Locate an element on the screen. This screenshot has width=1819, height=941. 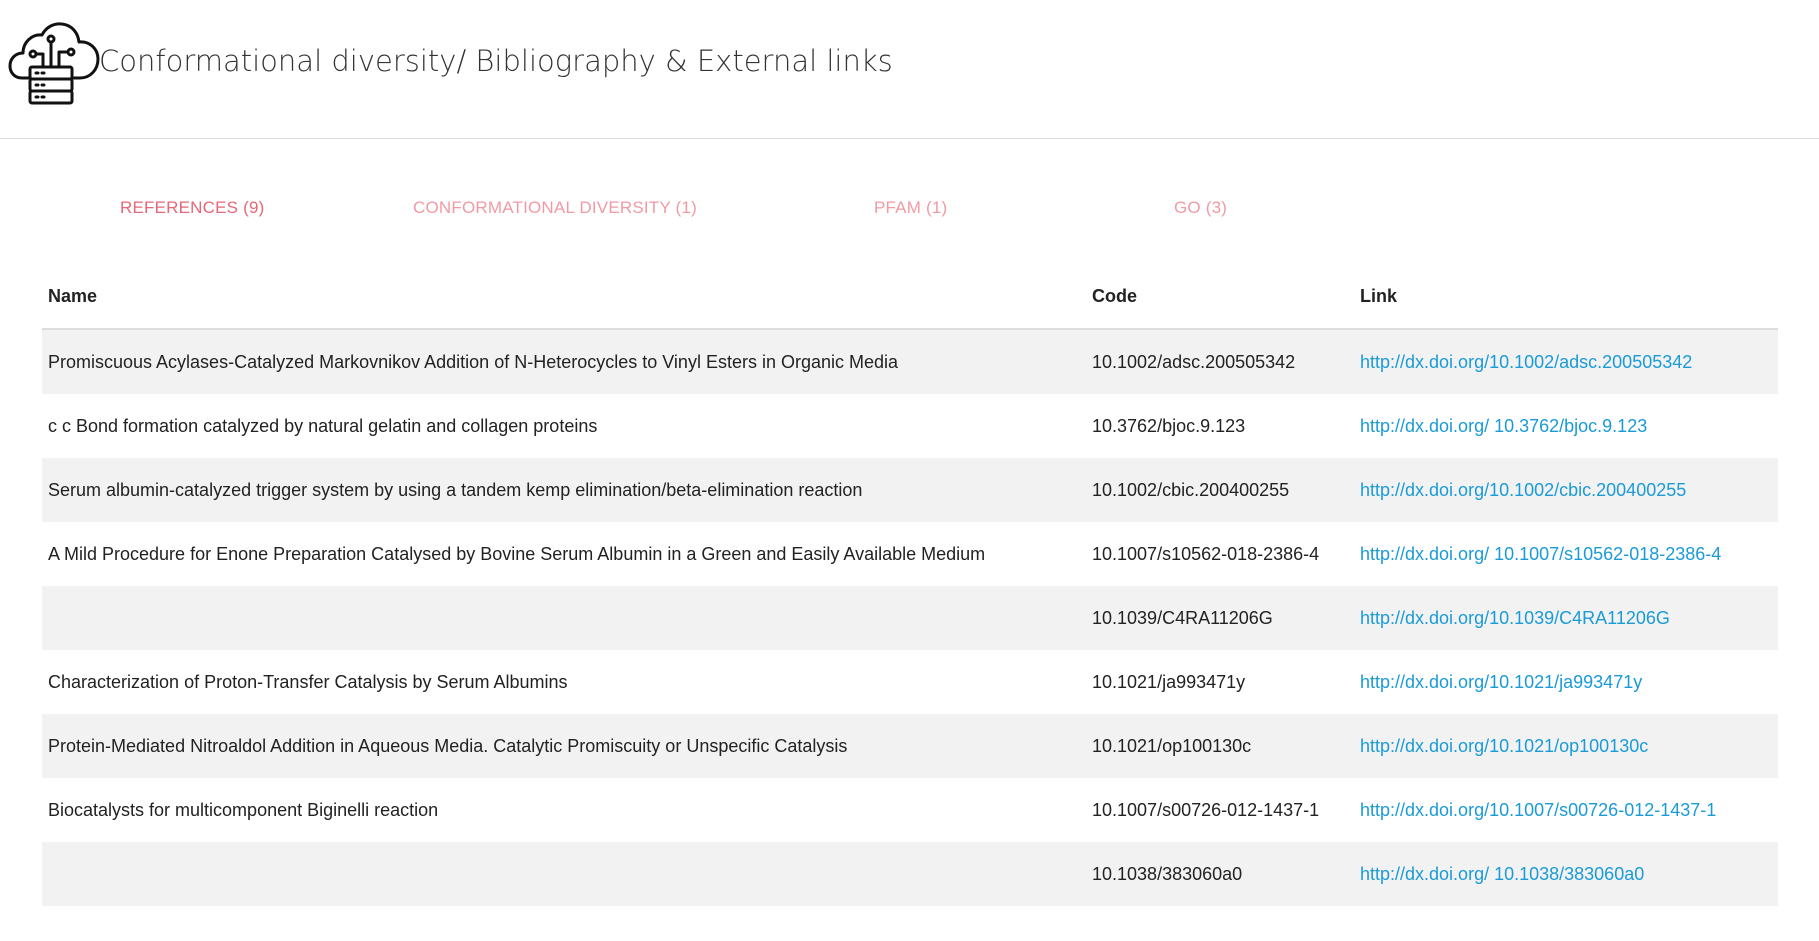
tab-references: REFERENCES (9) is located at coordinates (192, 208).